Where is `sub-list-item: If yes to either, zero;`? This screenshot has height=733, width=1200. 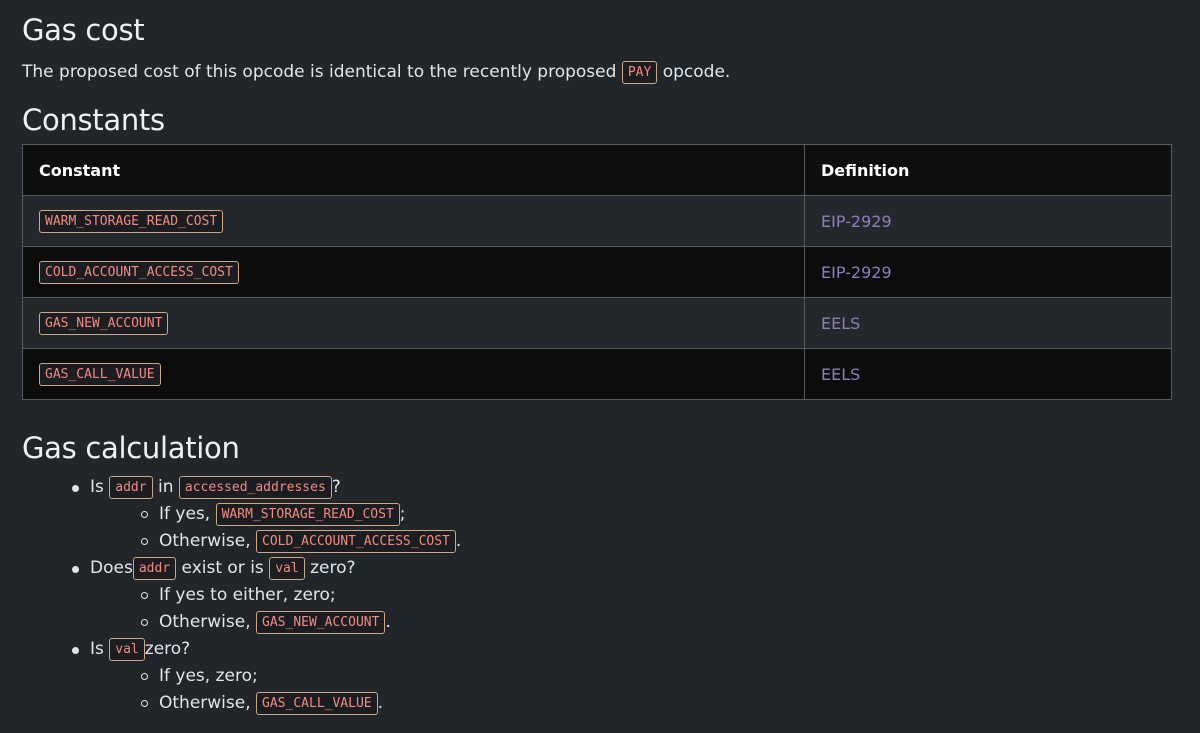 sub-list-item: If yes to either, zero; is located at coordinates (241, 595).